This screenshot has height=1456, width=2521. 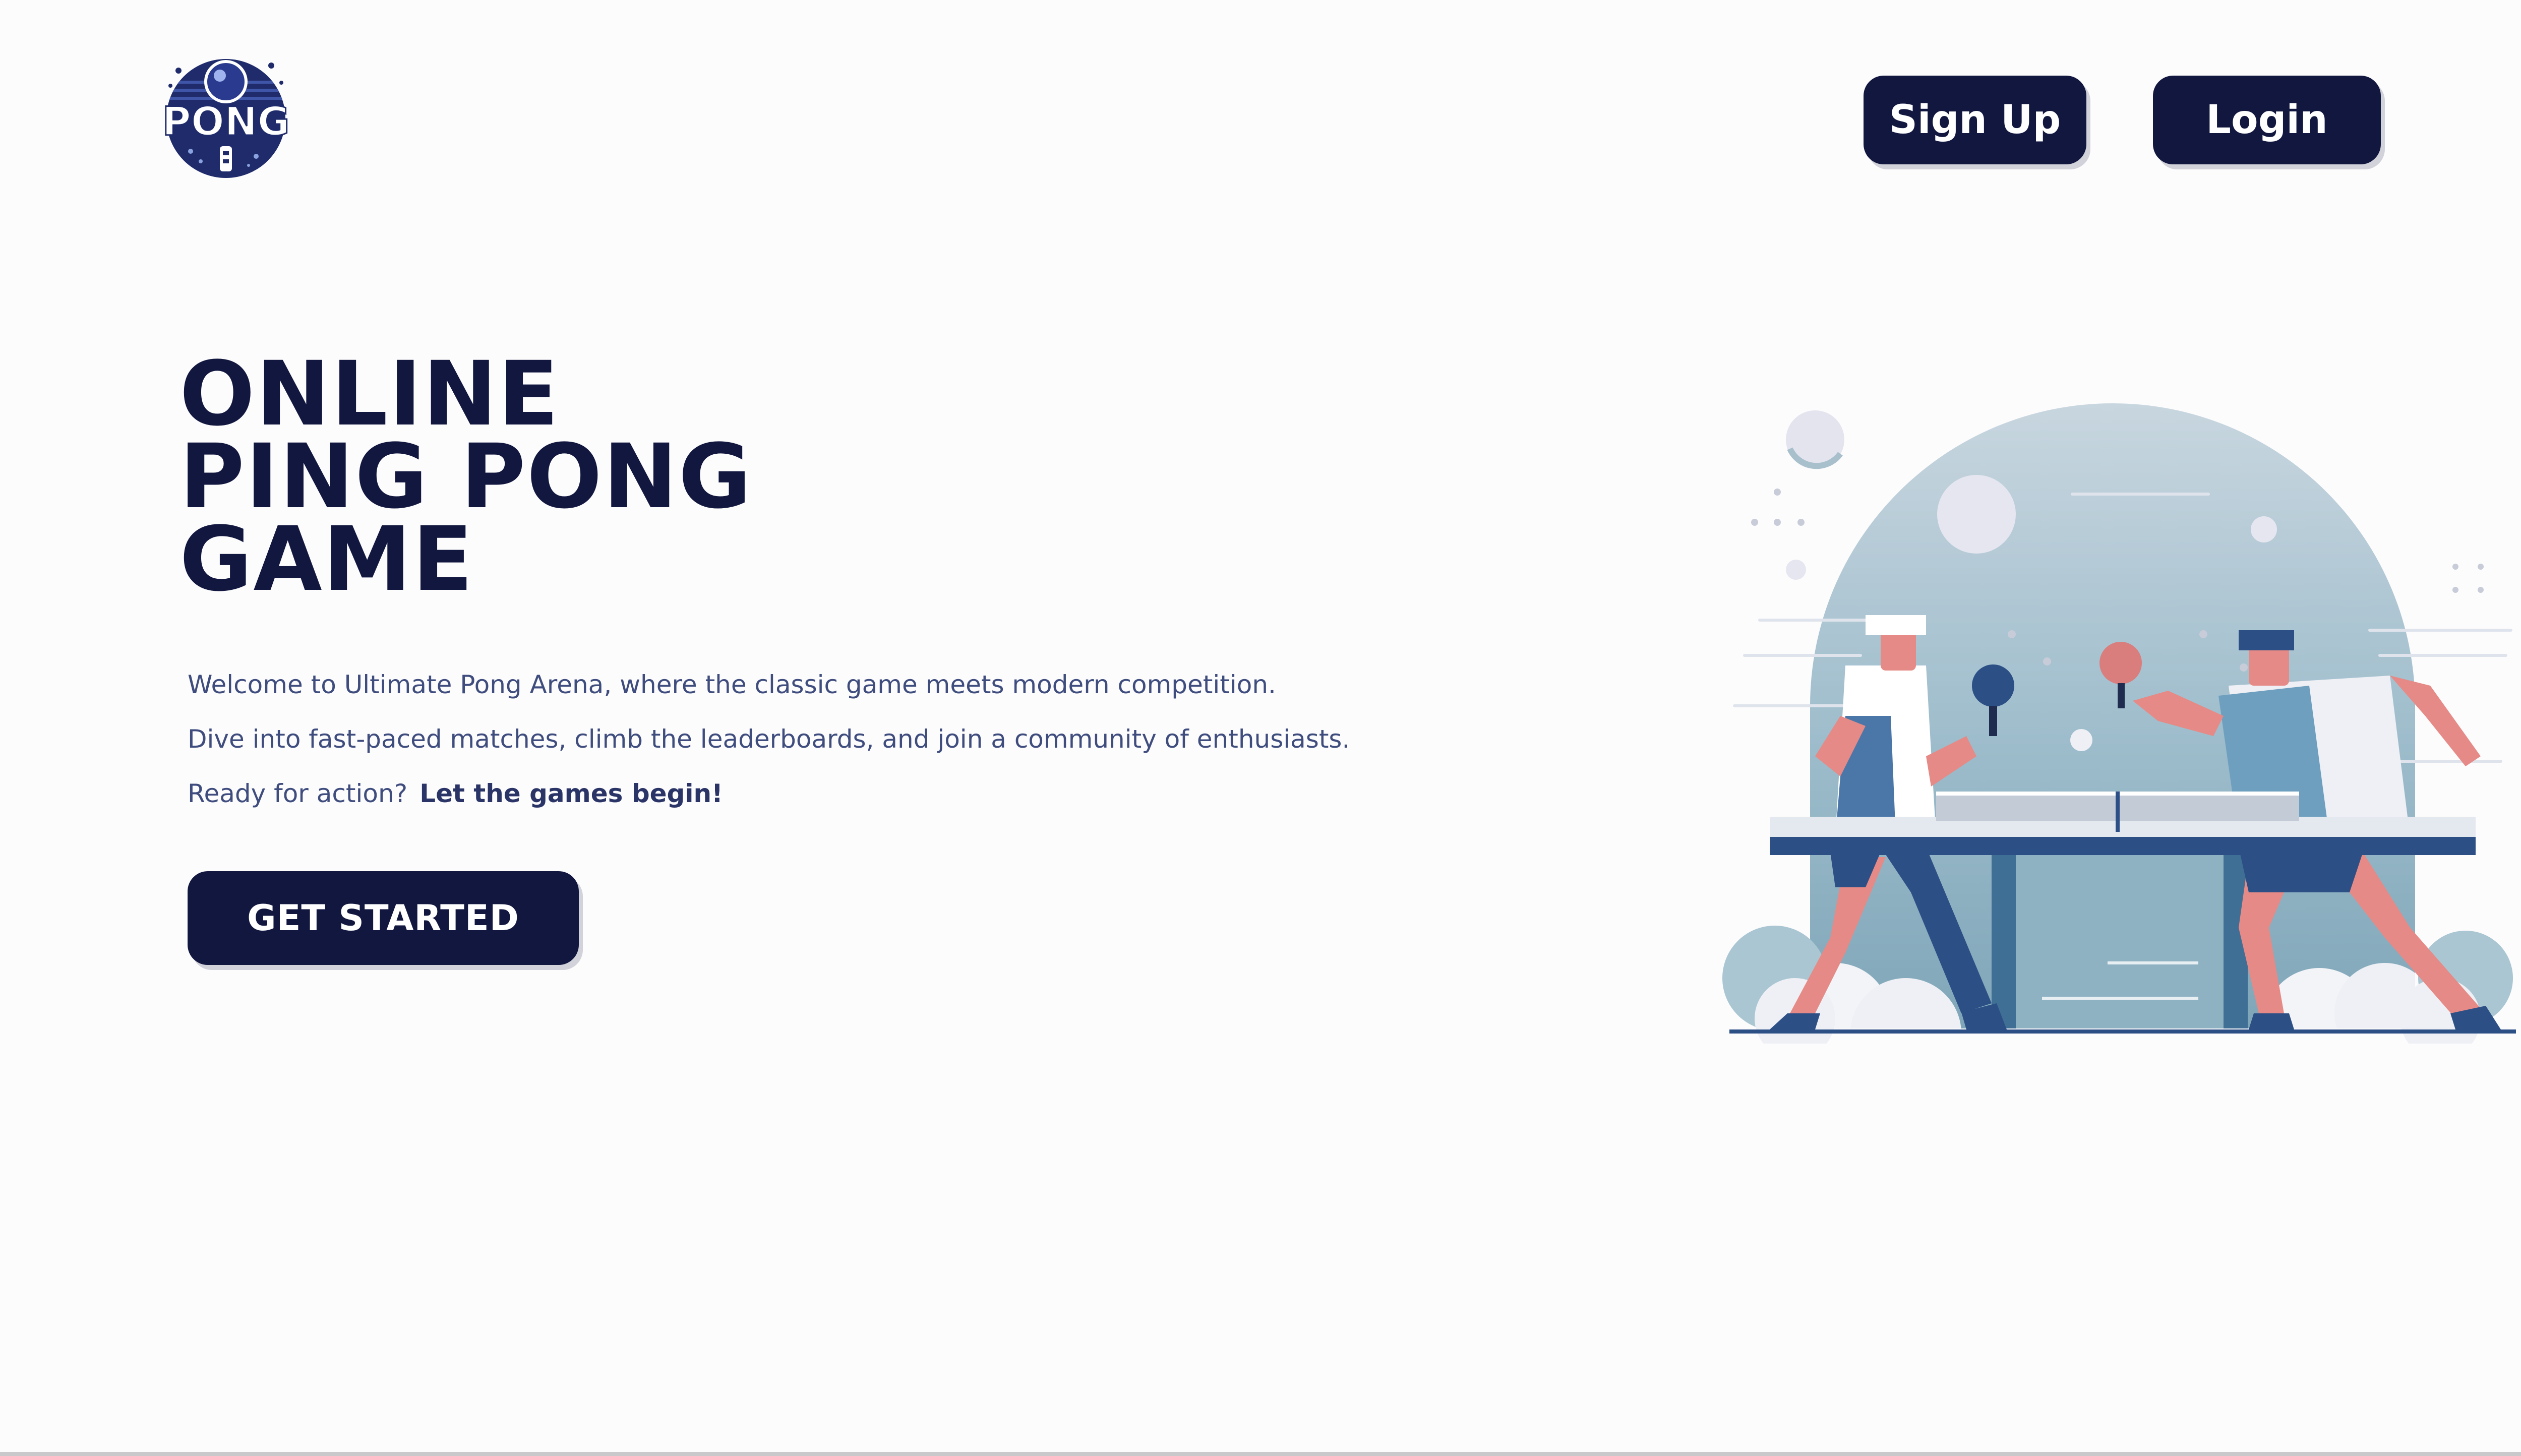 What do you see at coordinates (1993, 685) in the screenshot?
I see `left-paddle` at bounding box center [1993, 685].